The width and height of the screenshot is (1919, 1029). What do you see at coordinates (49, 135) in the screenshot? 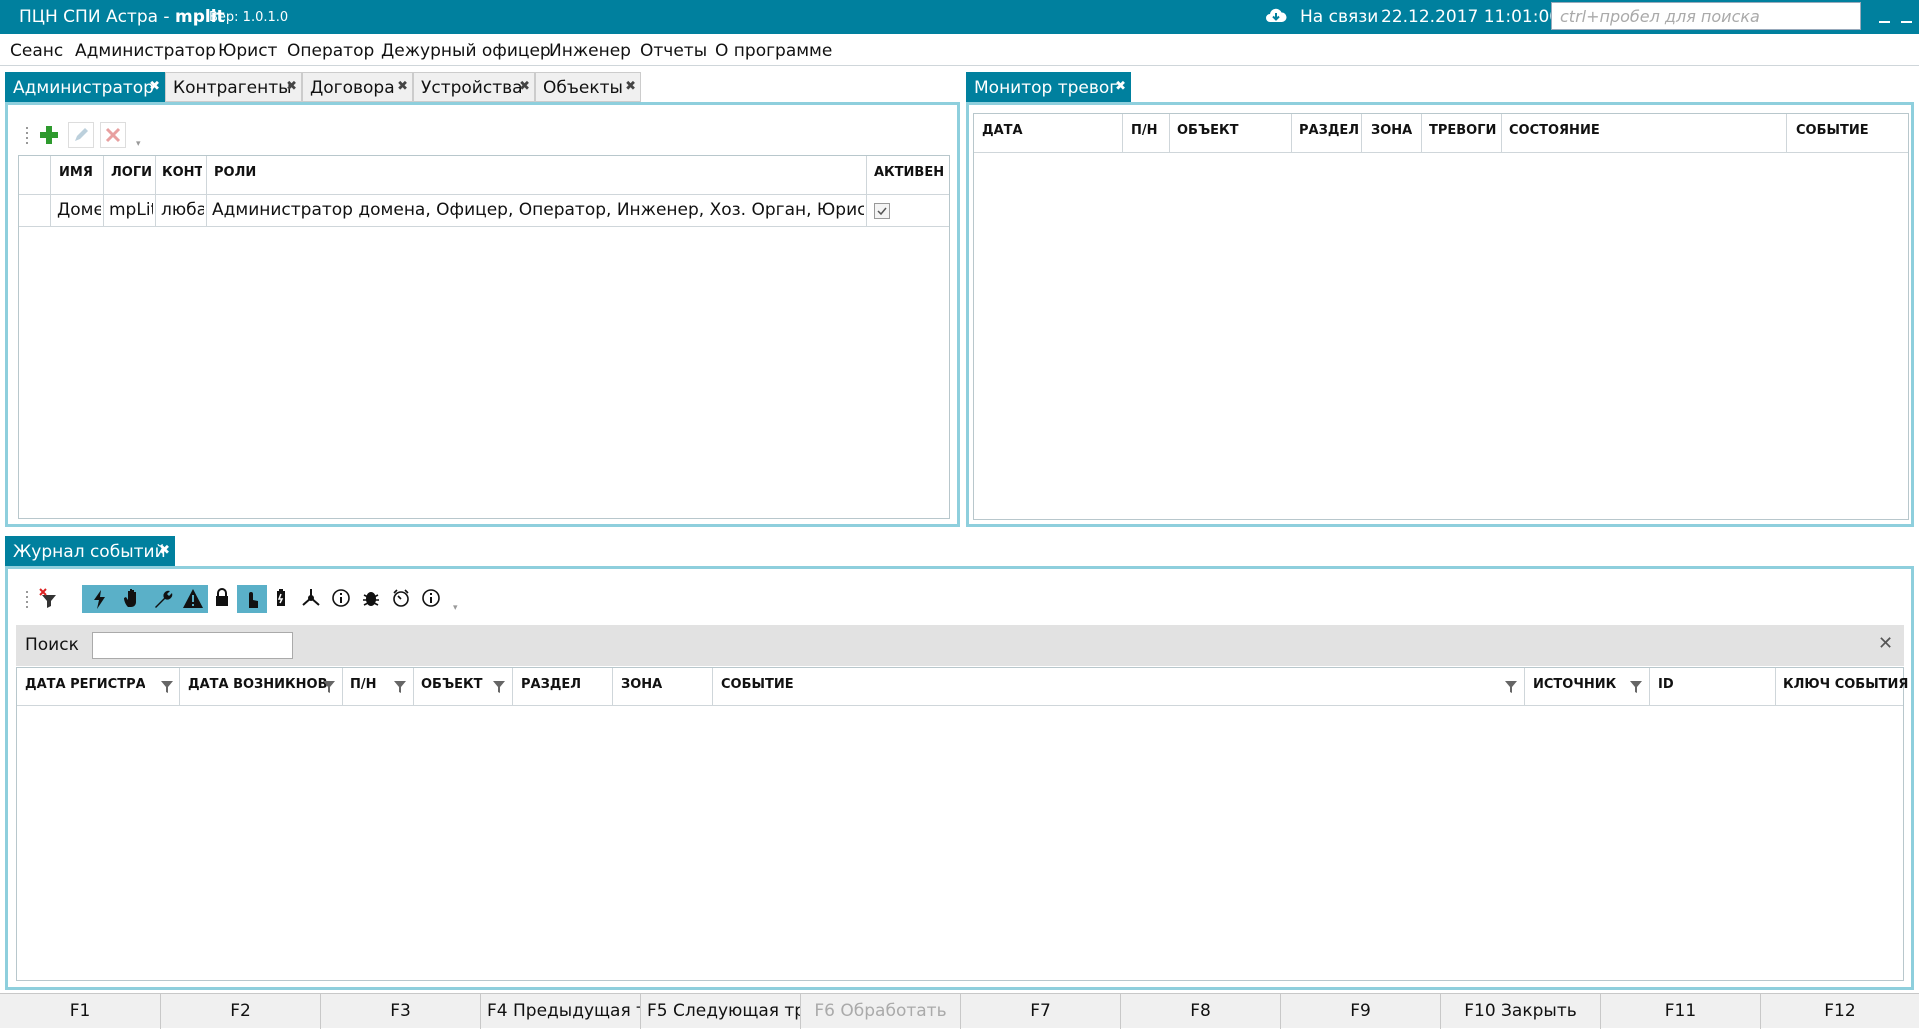
I see `add-icon` at bounding box center [49, 135].